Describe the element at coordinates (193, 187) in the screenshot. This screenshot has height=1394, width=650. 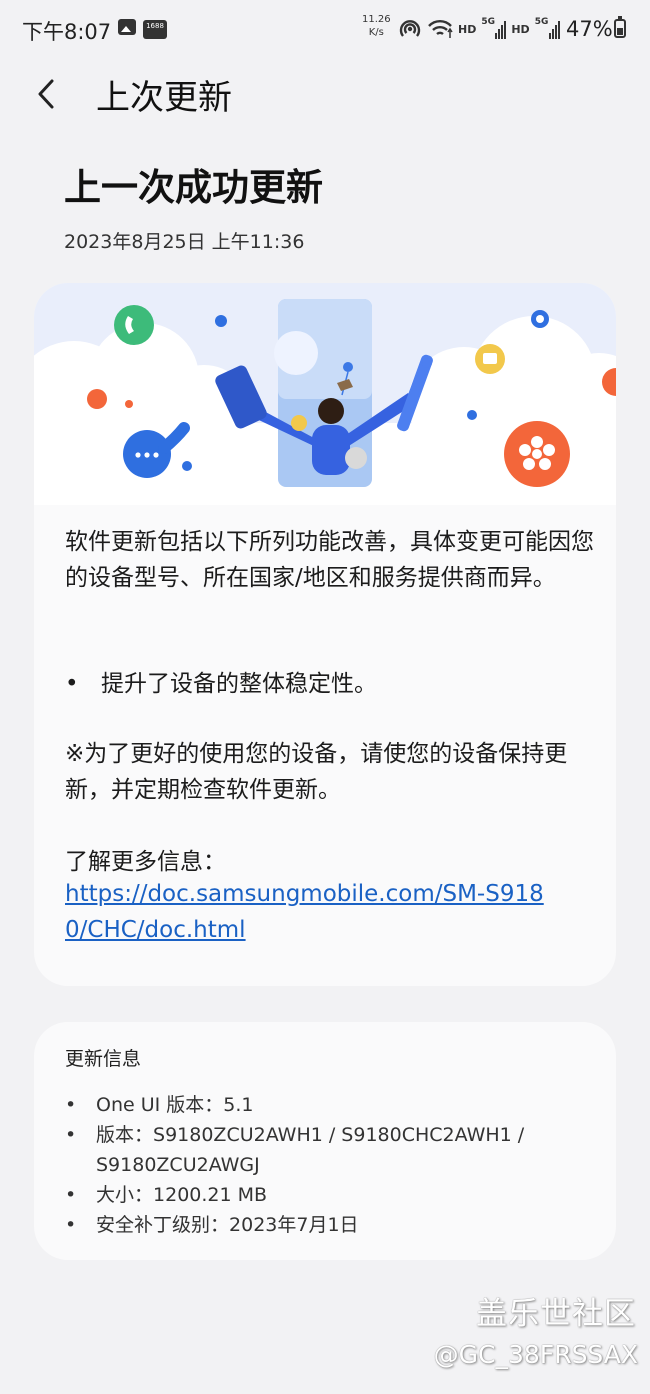
I see `update-heading: 上一次成功更新` at that location.